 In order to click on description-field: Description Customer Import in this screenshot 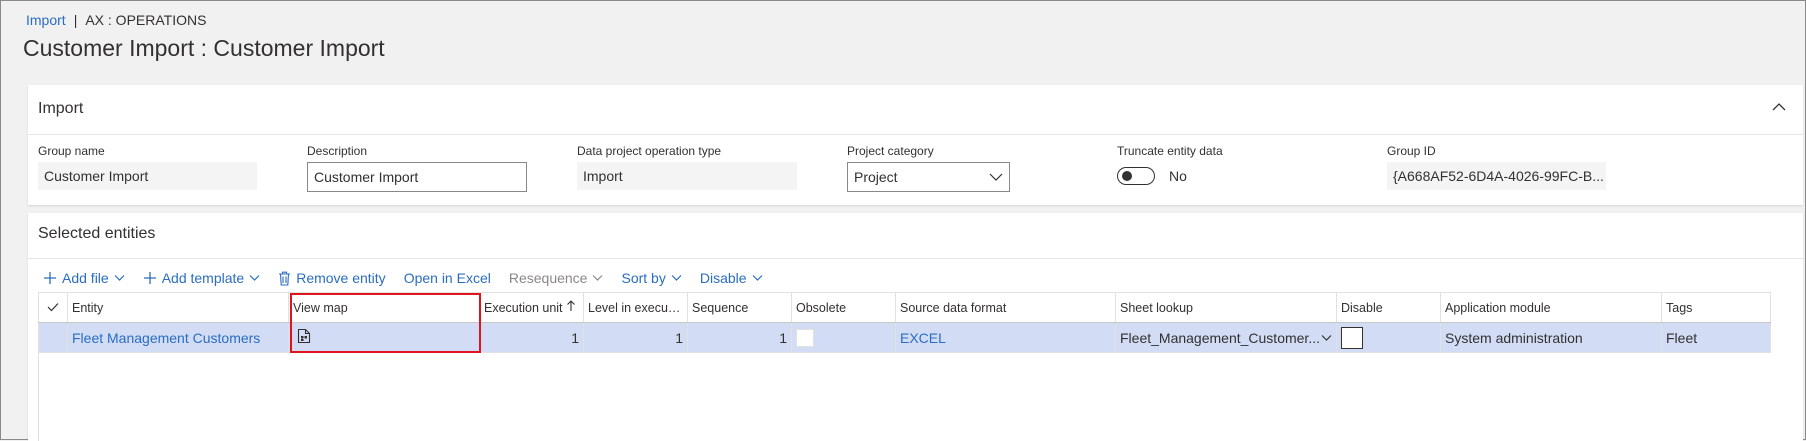, I will do `click(417, 168)`.